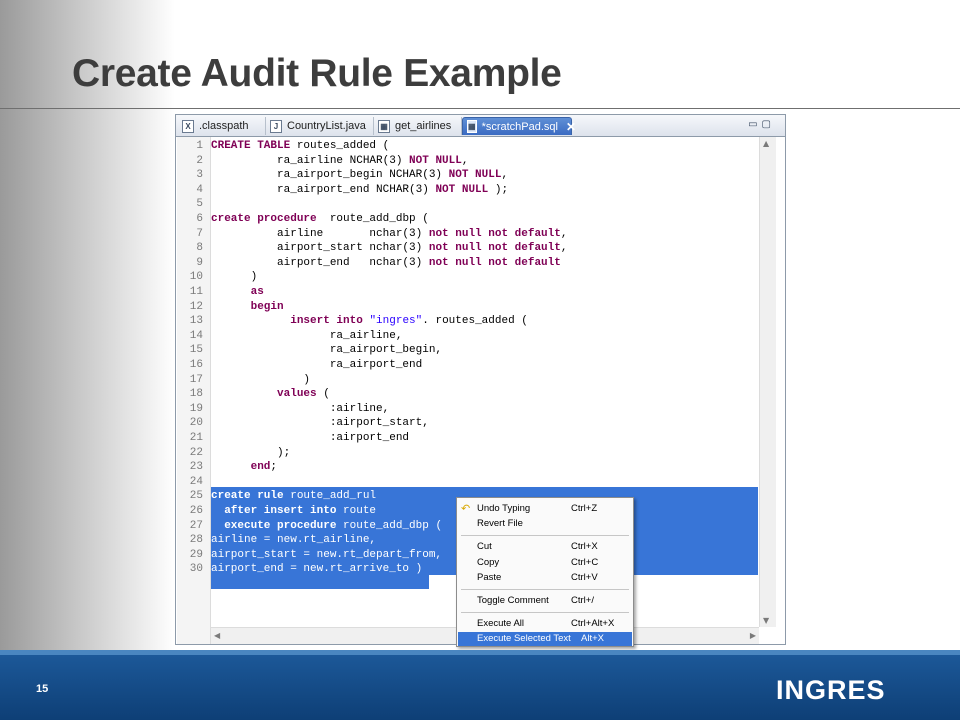 The width and height of the screenshot is (960, 720). Describe the element at coordinates (356, 511) in the screenshot. I see `code-text: route` at that location.